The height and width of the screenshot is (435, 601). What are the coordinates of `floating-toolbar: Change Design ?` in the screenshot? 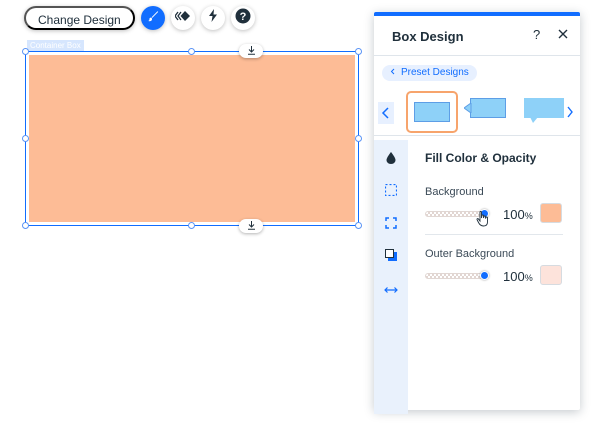 It's located at (139, 18).